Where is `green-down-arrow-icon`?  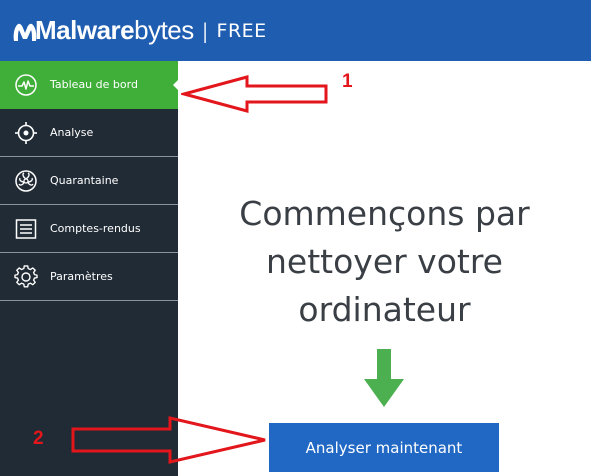 green-down-arrow-icon is located at coordinates (384, 378).